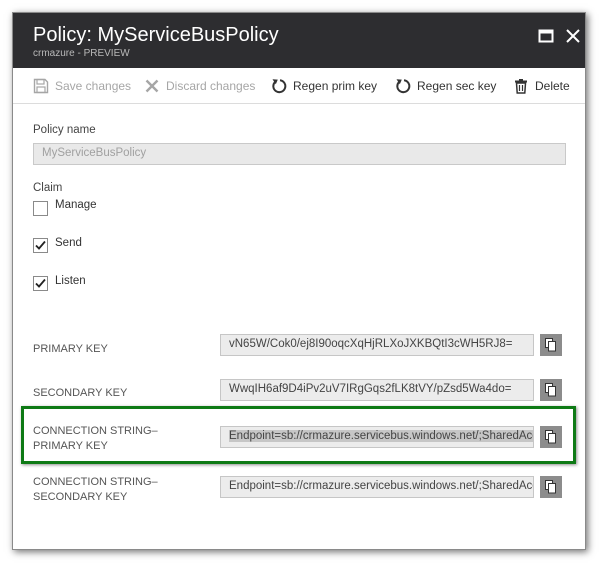  What do you see at coordinates (68, 243) in the screenshot?
I see `send-checkbox-label: Send` at bounding box center [68, 243].